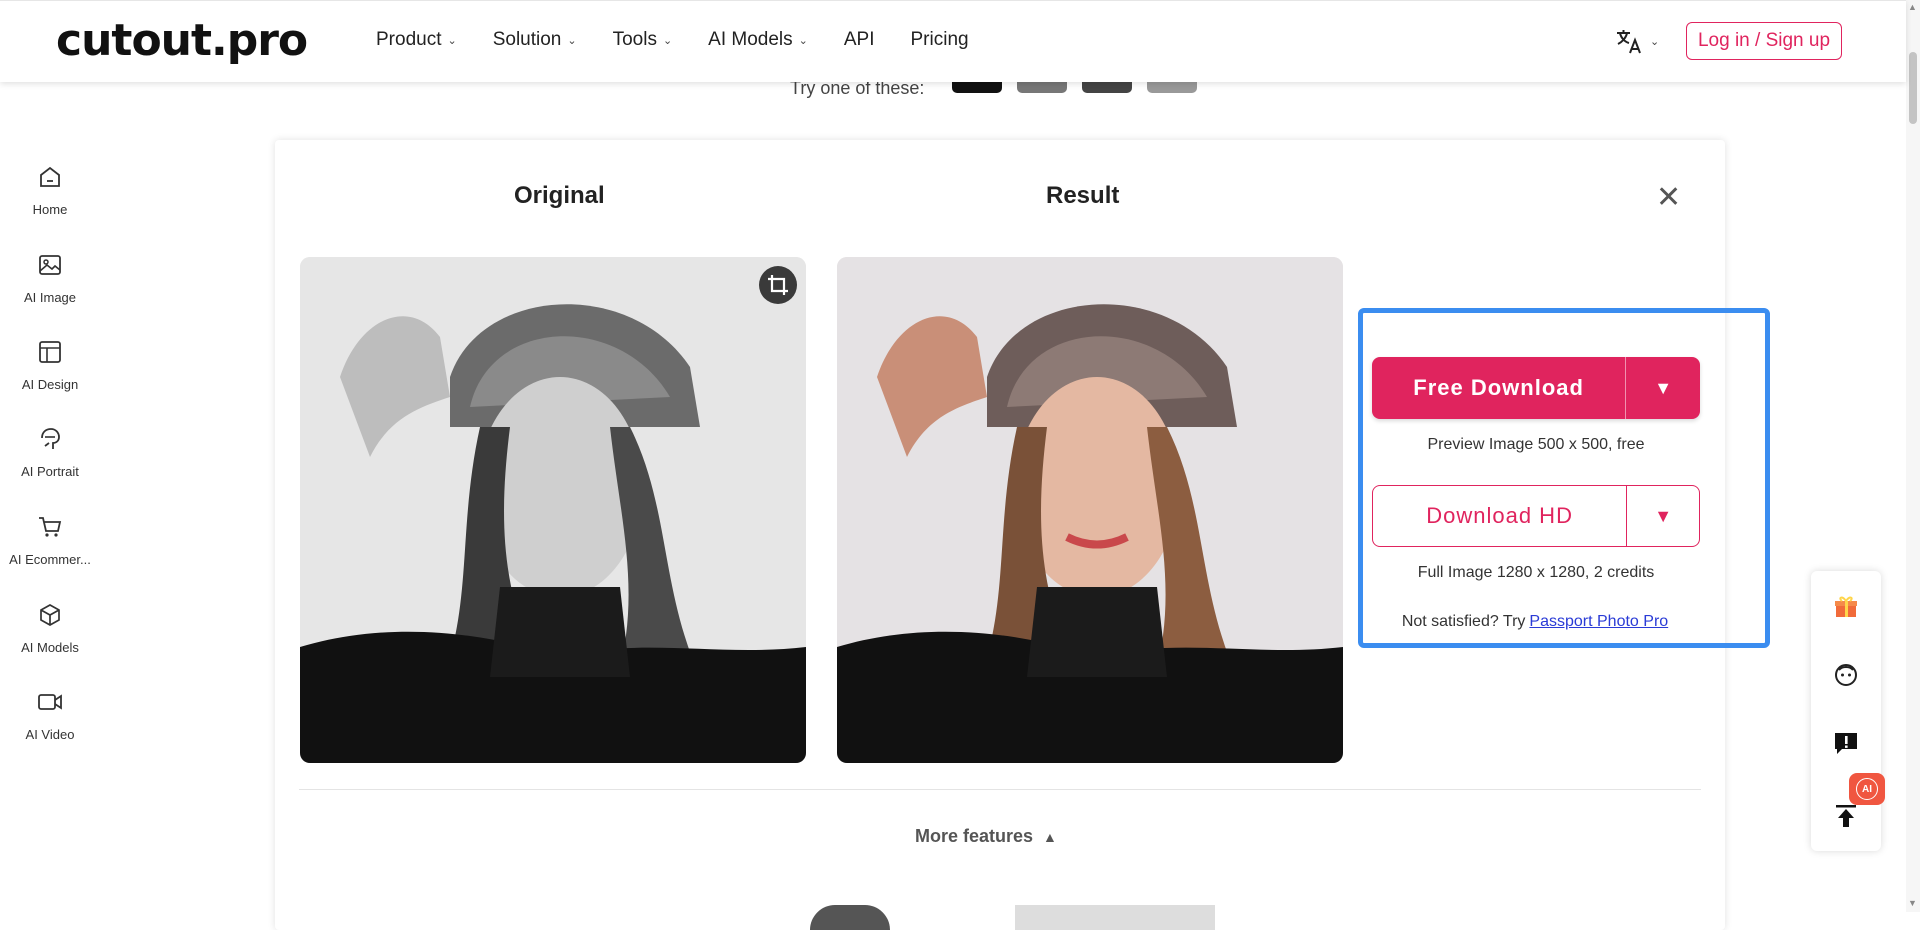  Describe the element at coordinates (974, 836) in the screenshot. I see `more-features-label: More features` at that location.